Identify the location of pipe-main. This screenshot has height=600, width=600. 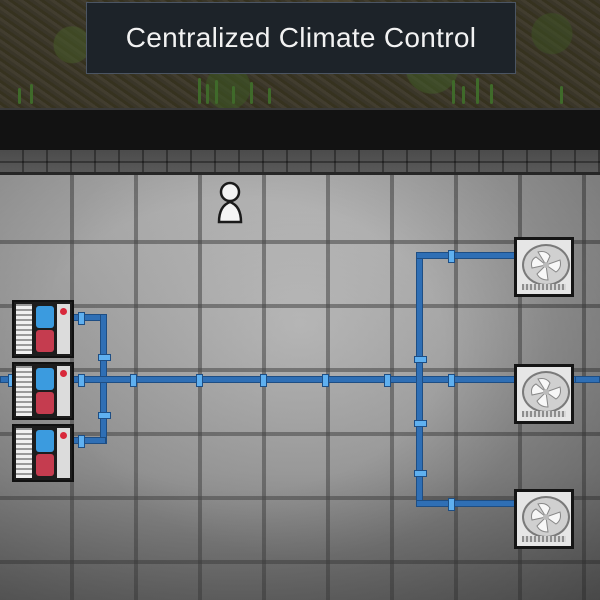
(300, 379).